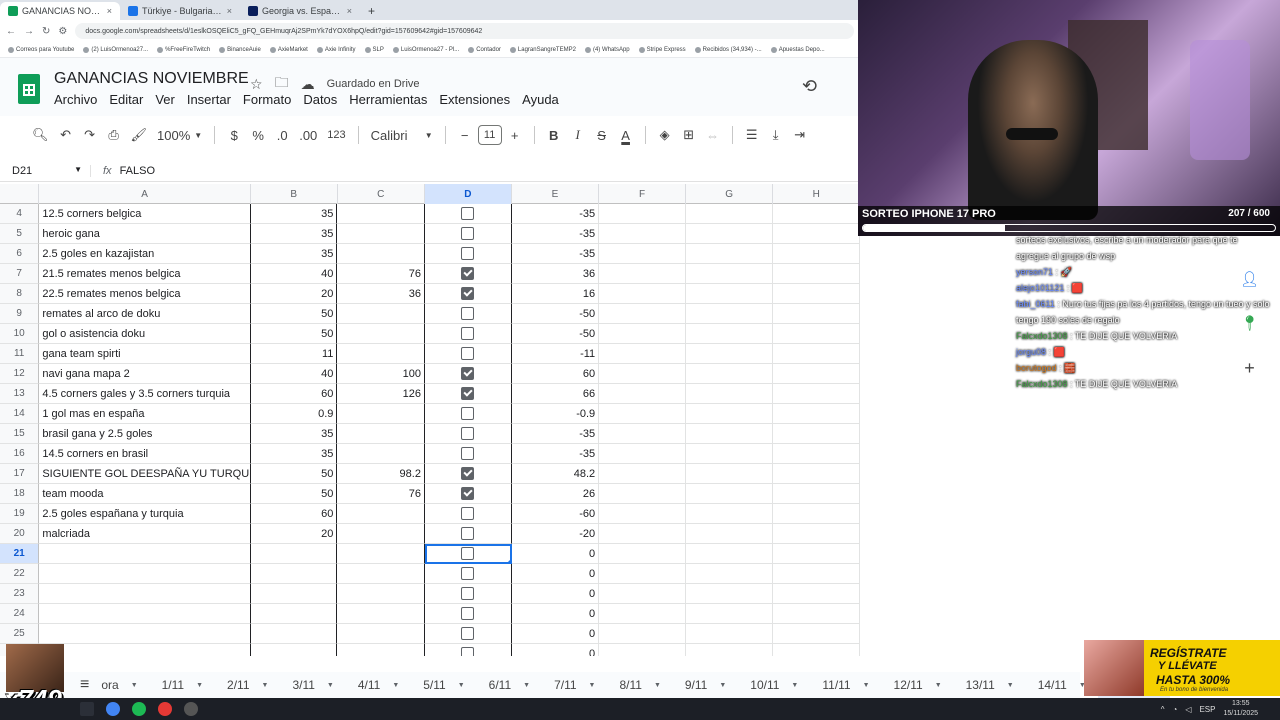 This screenshot has width=1280, height=720. What do you see at coordinates (145, 494) in the screenshot?
I see `cell-a-description: team mooda` at bounding box center [145, 494].